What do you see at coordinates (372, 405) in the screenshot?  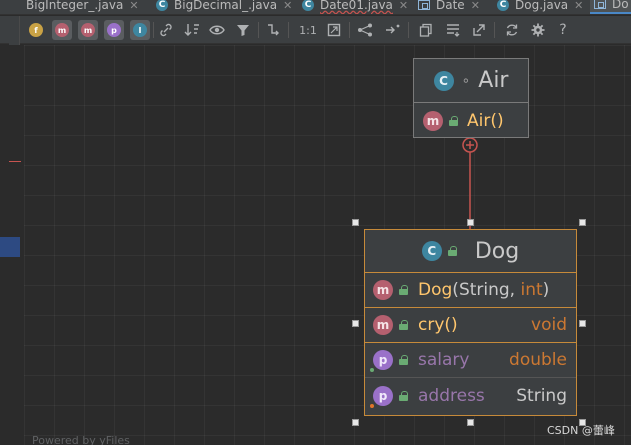 I see `field-setter-marker-icon` at bounding box center [372, 405].